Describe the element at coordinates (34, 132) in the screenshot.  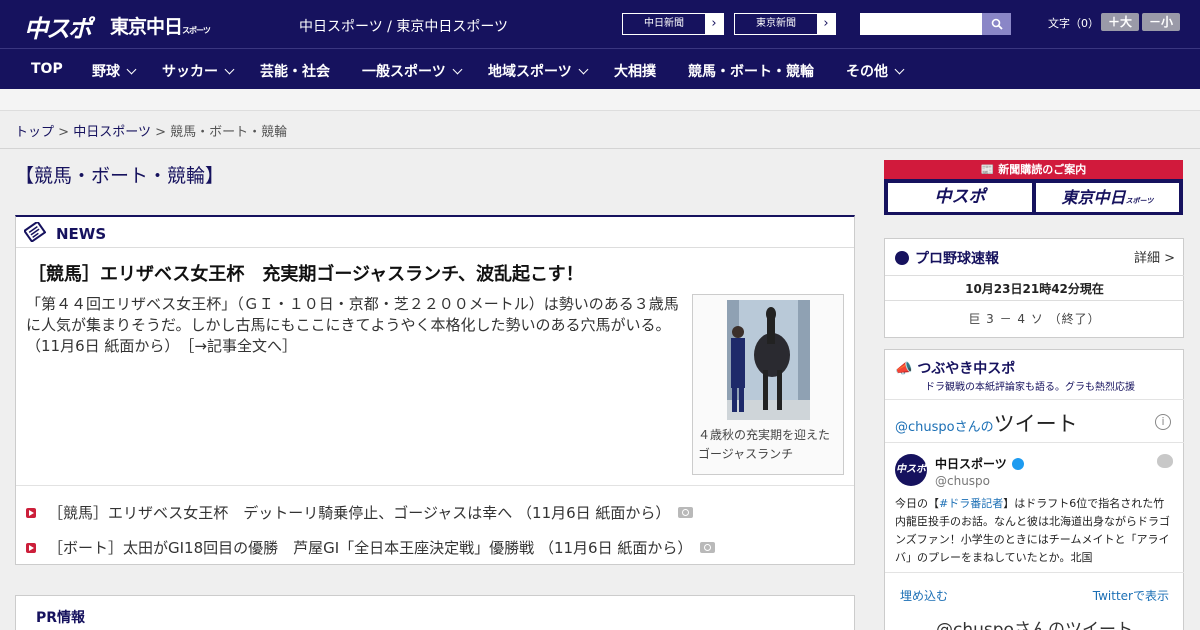
I see `breadcrumb-home: トップ` at that location.